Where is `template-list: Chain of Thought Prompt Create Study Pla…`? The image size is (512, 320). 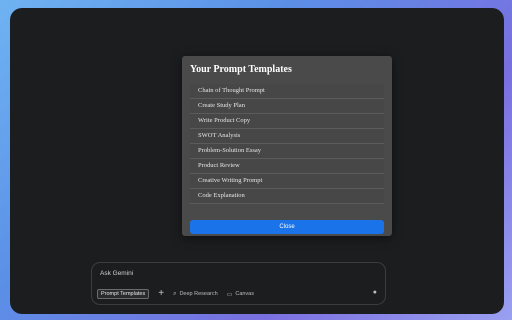
template-list: Chain of Thought Prompt Create Study Pla… is located at coordinates (287, 144).